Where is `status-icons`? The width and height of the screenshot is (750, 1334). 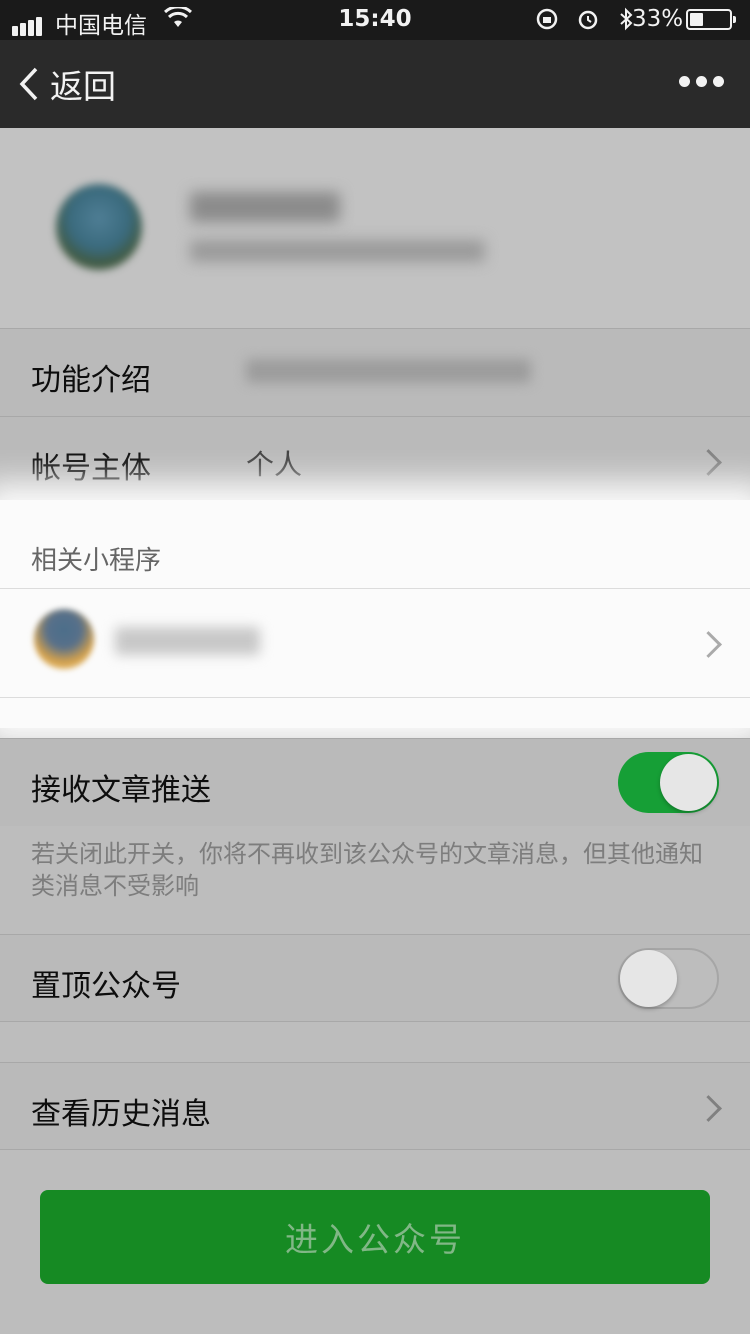
status-icons is located at coordinates (584, 22).